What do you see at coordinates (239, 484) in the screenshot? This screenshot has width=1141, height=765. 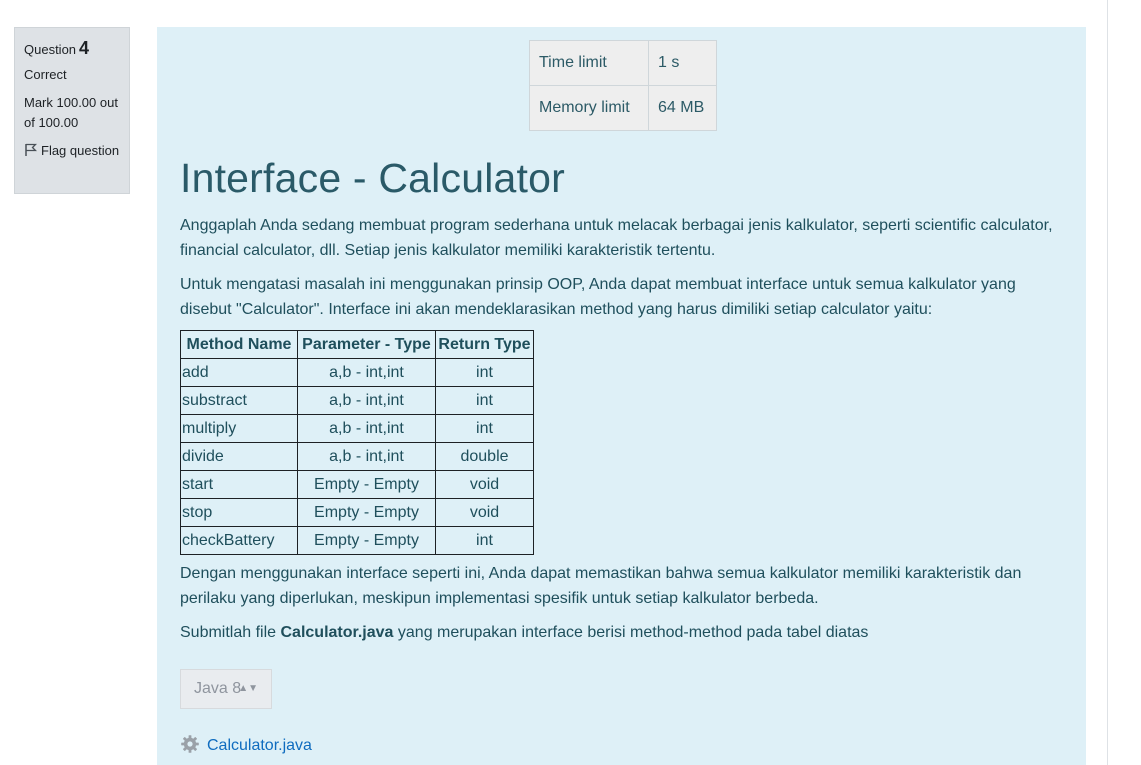 I see `method-name-cell: start` at bounding box center [239, 484].